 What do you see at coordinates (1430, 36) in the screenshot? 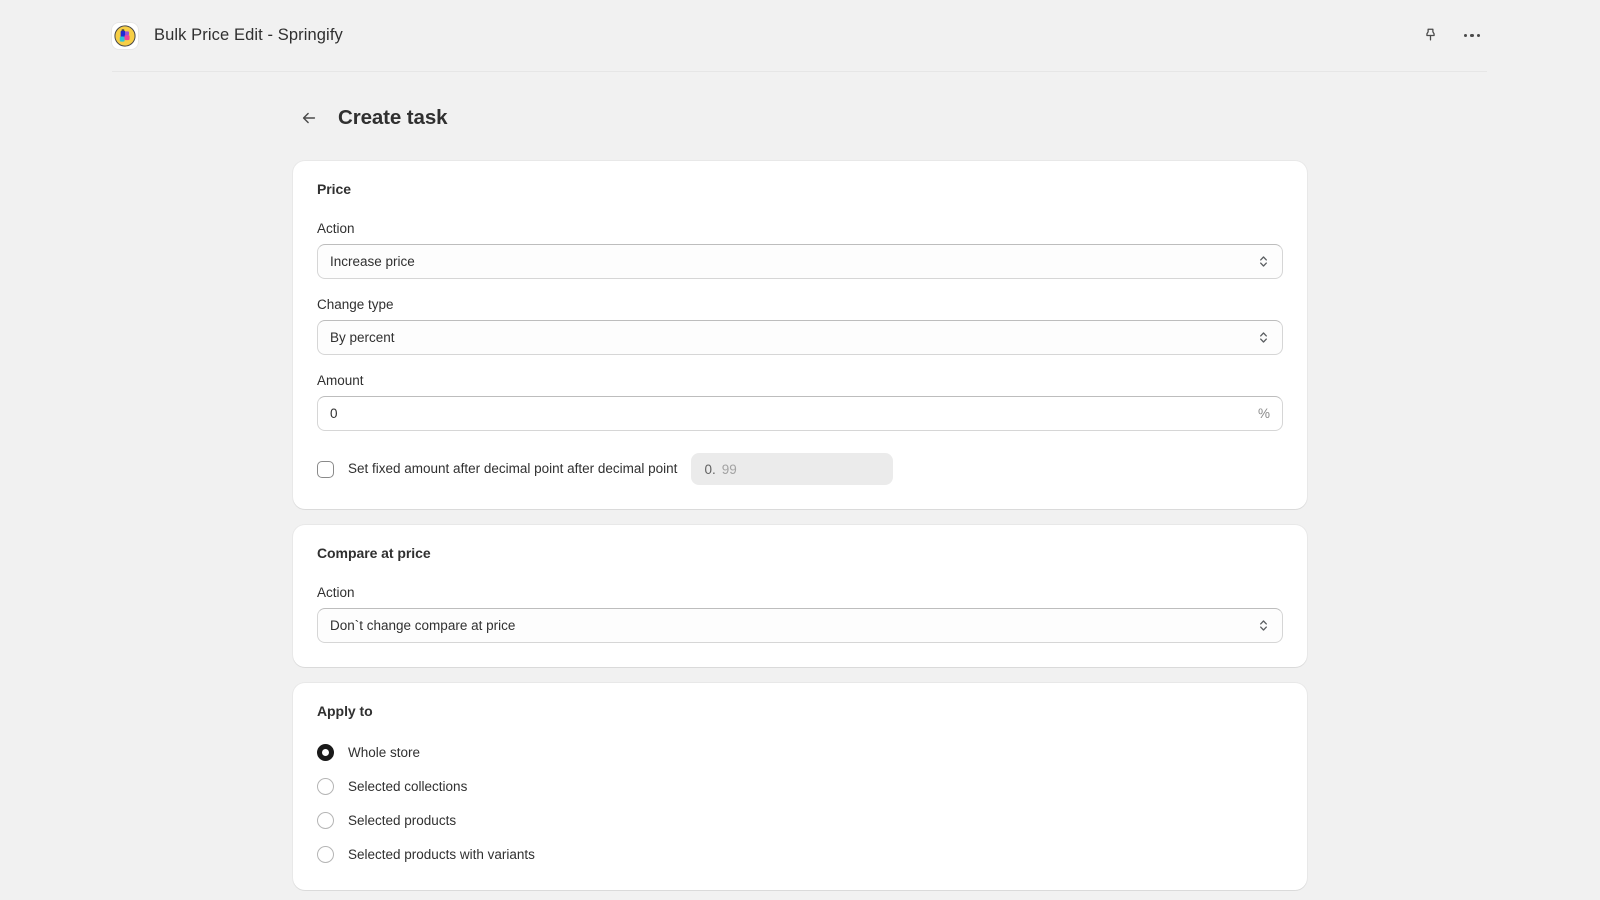
I see `pin-icon` at bounding box center [1430, 36].